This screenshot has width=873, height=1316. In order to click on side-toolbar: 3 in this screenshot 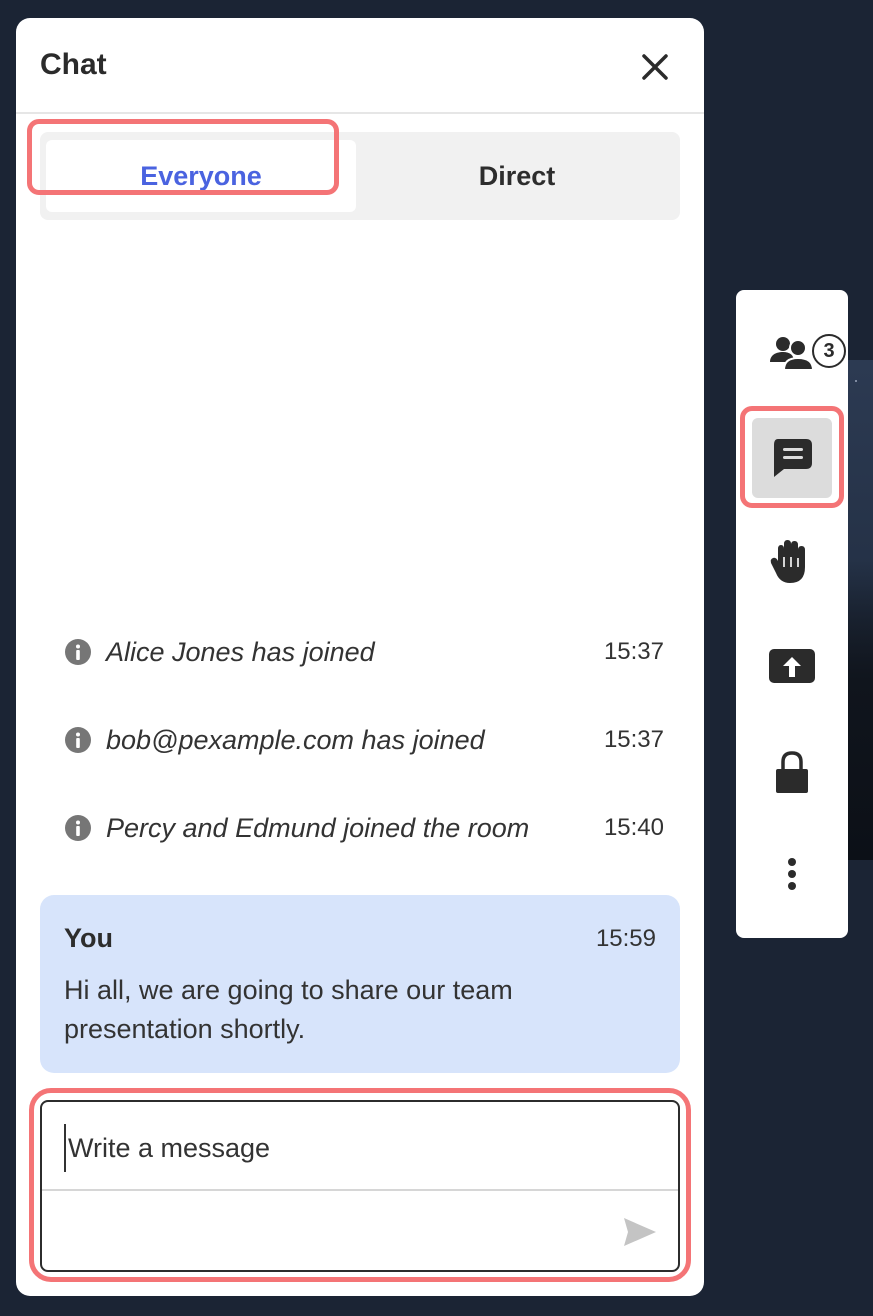, I will do `click(792, 614)`.